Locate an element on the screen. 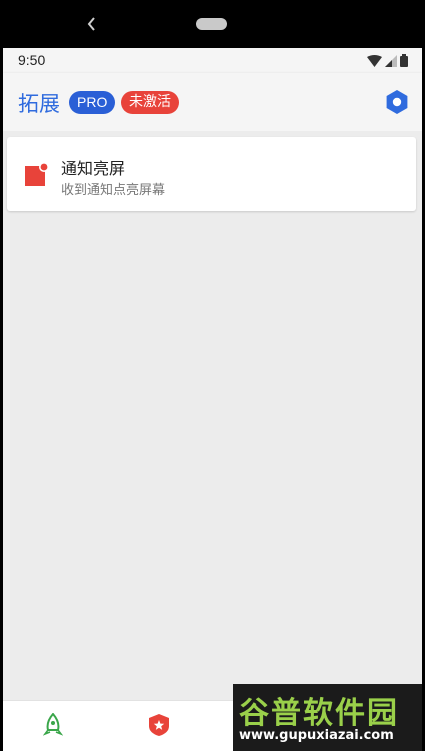 Image resolution: width=425 pixels, height=752 pixels. home-pill is located at coordinates (211, 24).